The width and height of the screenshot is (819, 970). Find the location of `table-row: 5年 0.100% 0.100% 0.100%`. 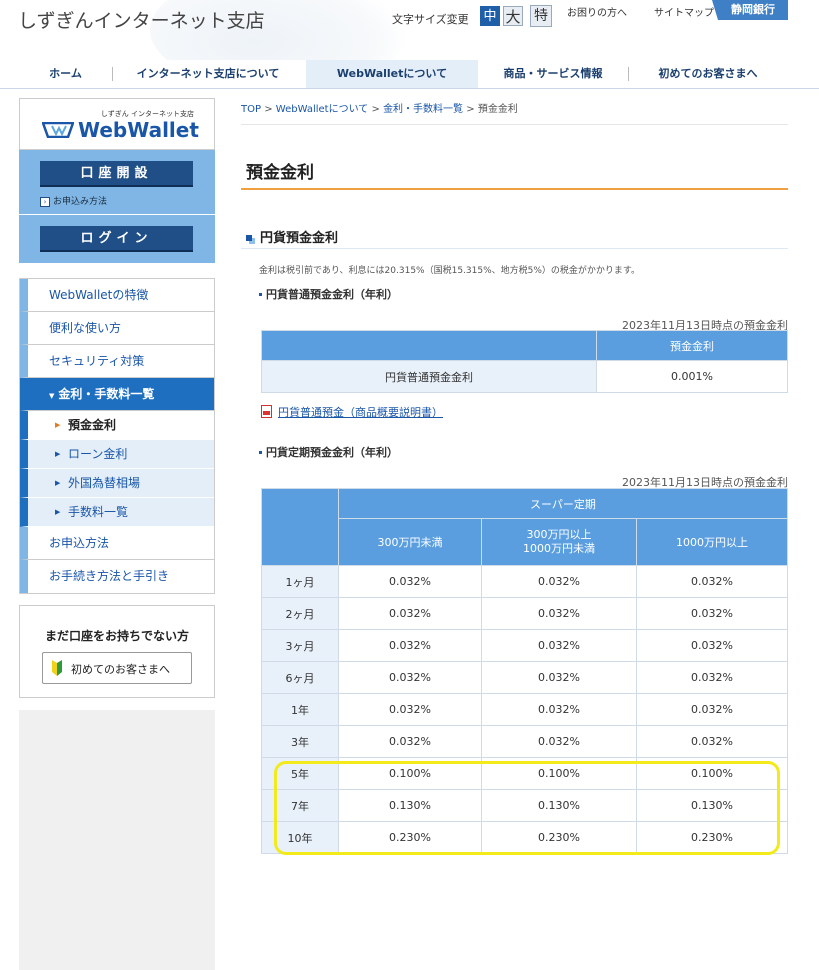

table-row: 5年 0.100% 0.100% 0.100% is located at coordinates (524, 773).